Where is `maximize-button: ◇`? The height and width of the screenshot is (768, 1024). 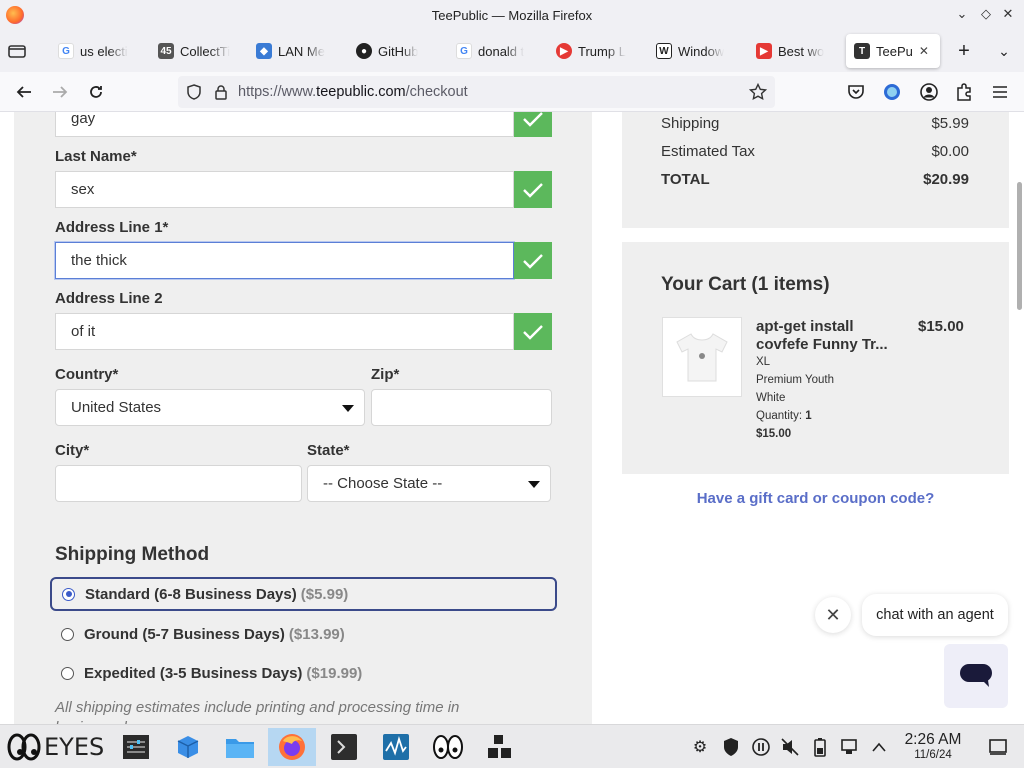 maximize-button: ◇ is located at coordinates (986, 14).